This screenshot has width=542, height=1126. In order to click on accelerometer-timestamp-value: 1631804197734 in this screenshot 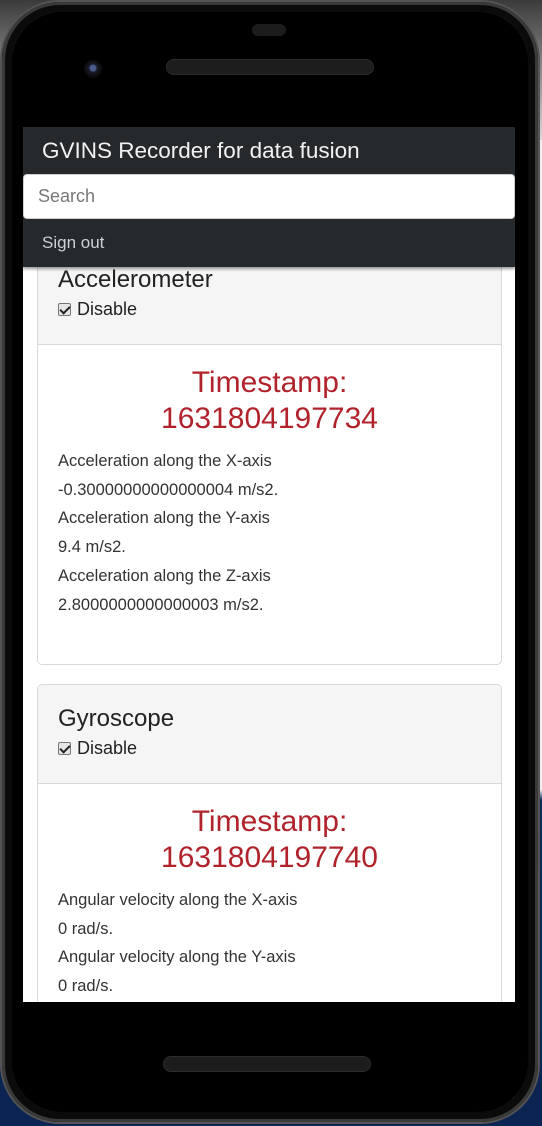, I will do `click(269, 418)`.